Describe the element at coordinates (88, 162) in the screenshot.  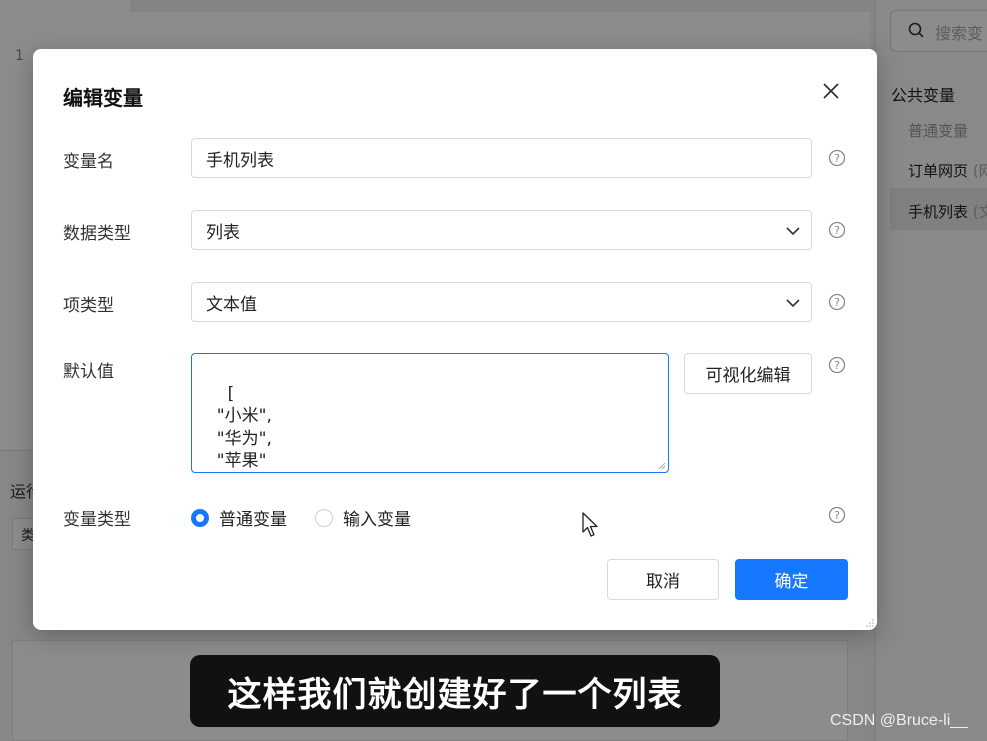
I see `variable-name-label: 变量名` at that location.